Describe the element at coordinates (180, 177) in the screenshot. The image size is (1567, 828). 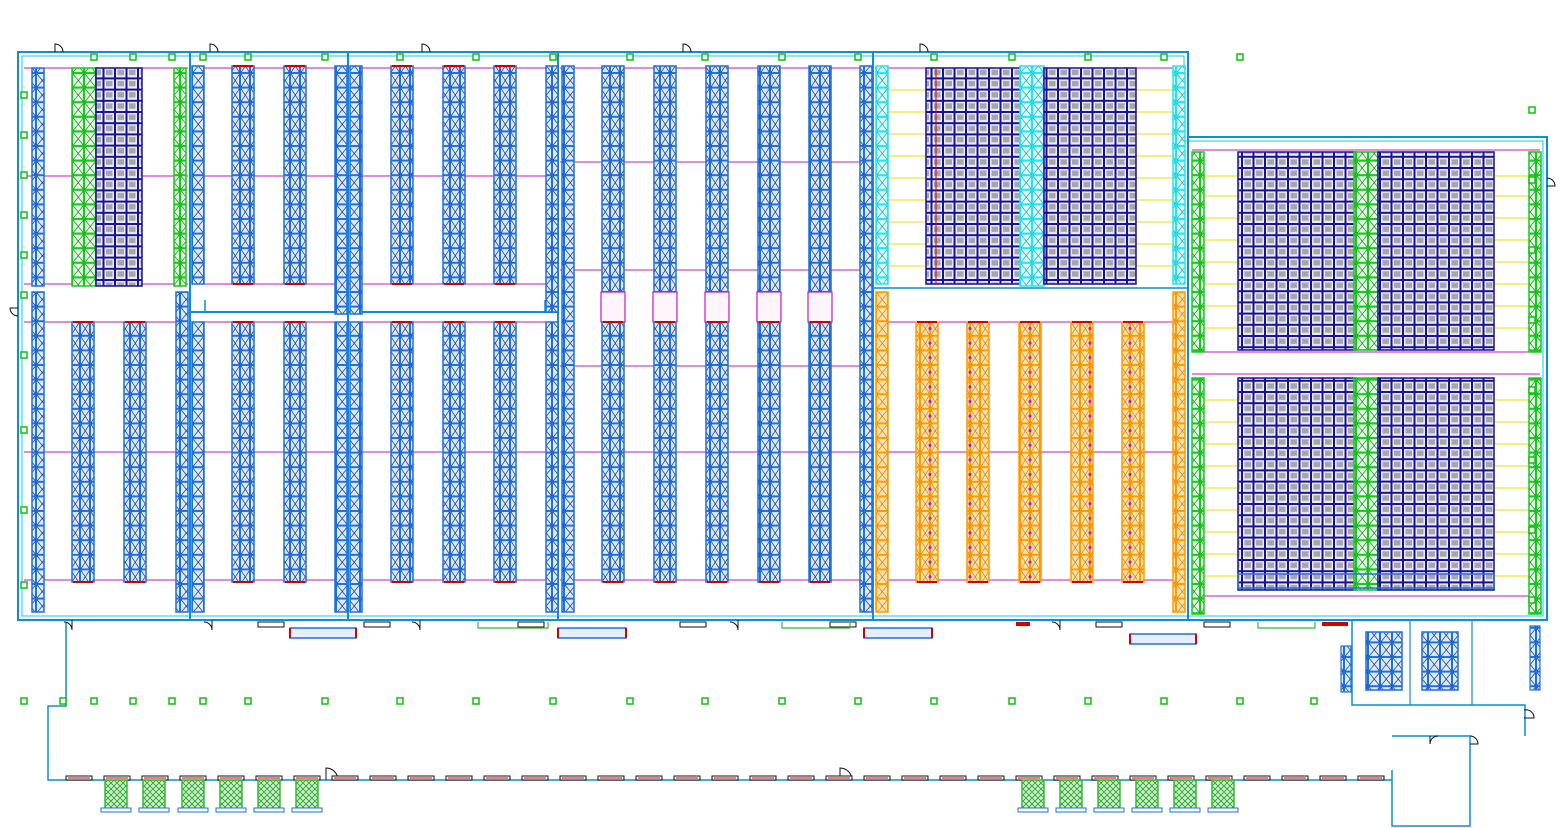
I see `shelving-end-rack` at that location.